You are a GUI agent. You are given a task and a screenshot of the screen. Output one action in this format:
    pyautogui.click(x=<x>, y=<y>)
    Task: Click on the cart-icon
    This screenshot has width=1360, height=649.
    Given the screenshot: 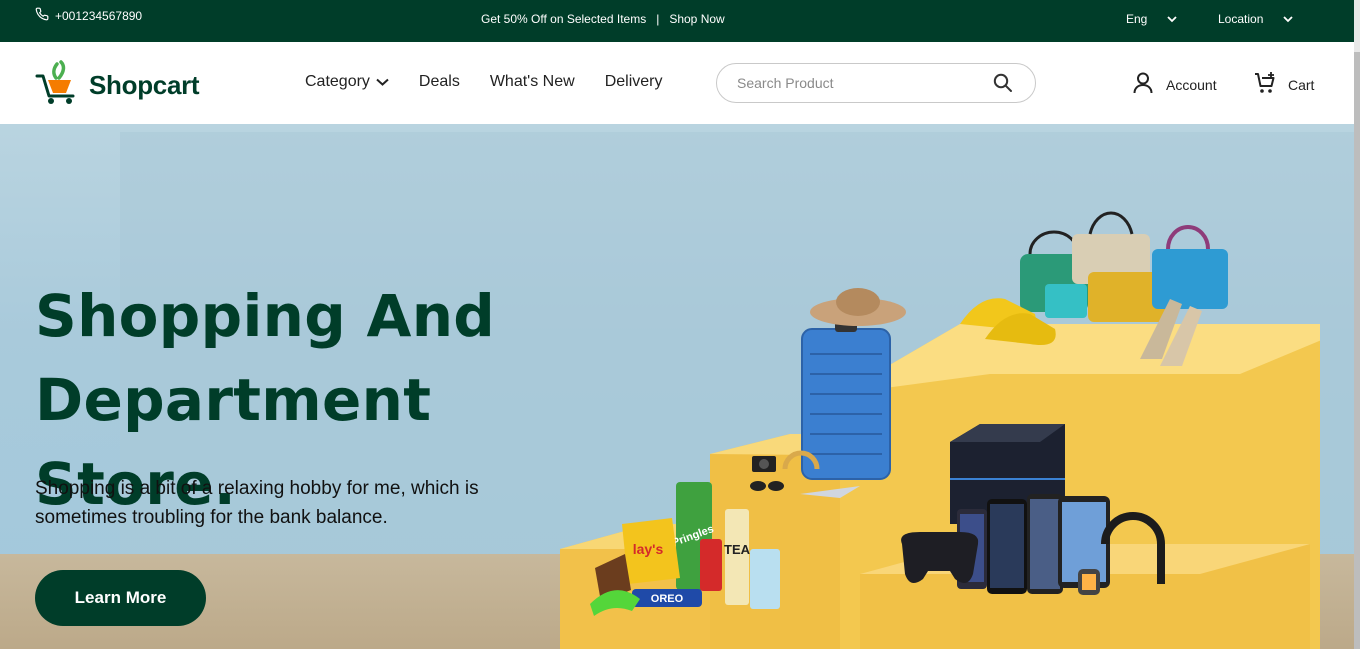 What is the action you would take?
    pyautogui.click(x=1265, y=84)
    